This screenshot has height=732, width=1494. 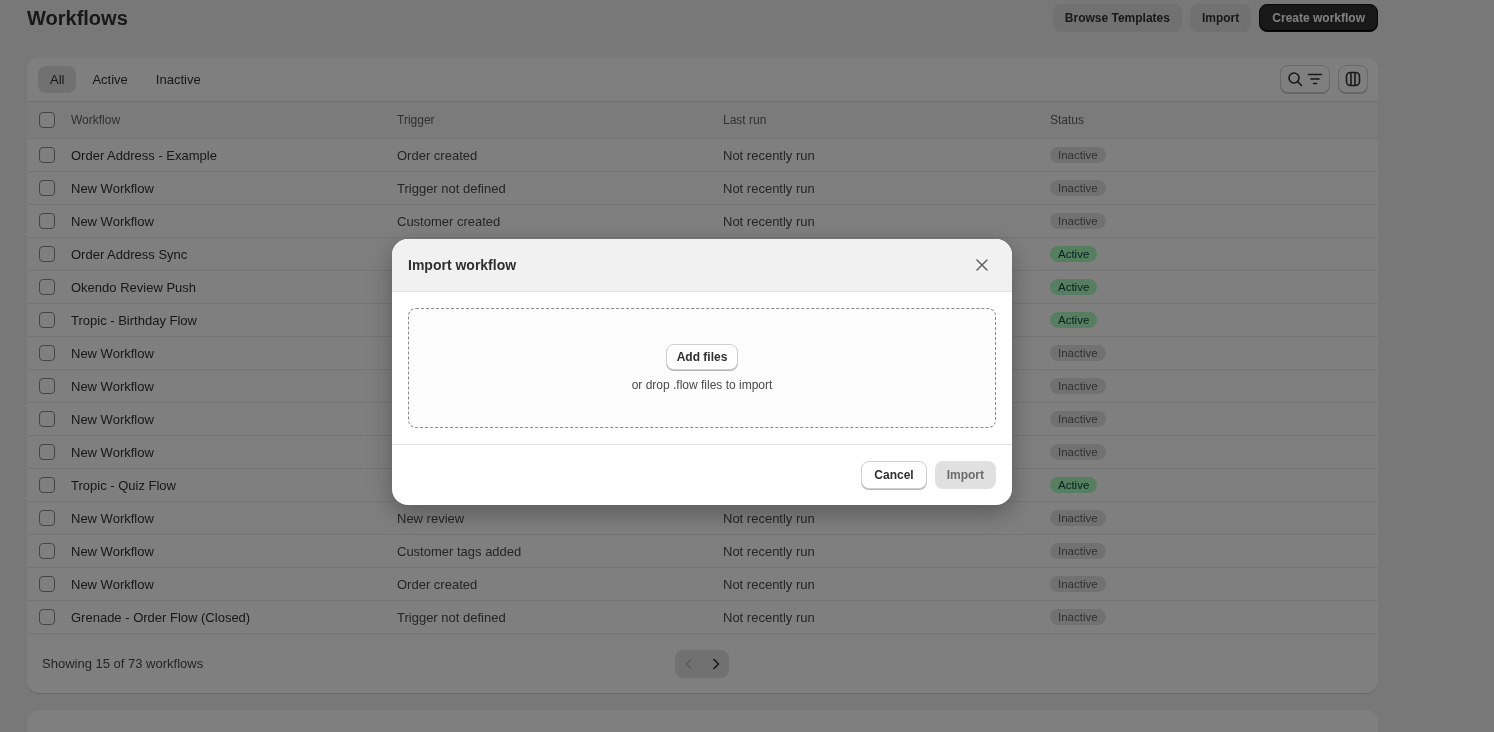 I want to click on search-filter-button, so click(x=1305, y=79).